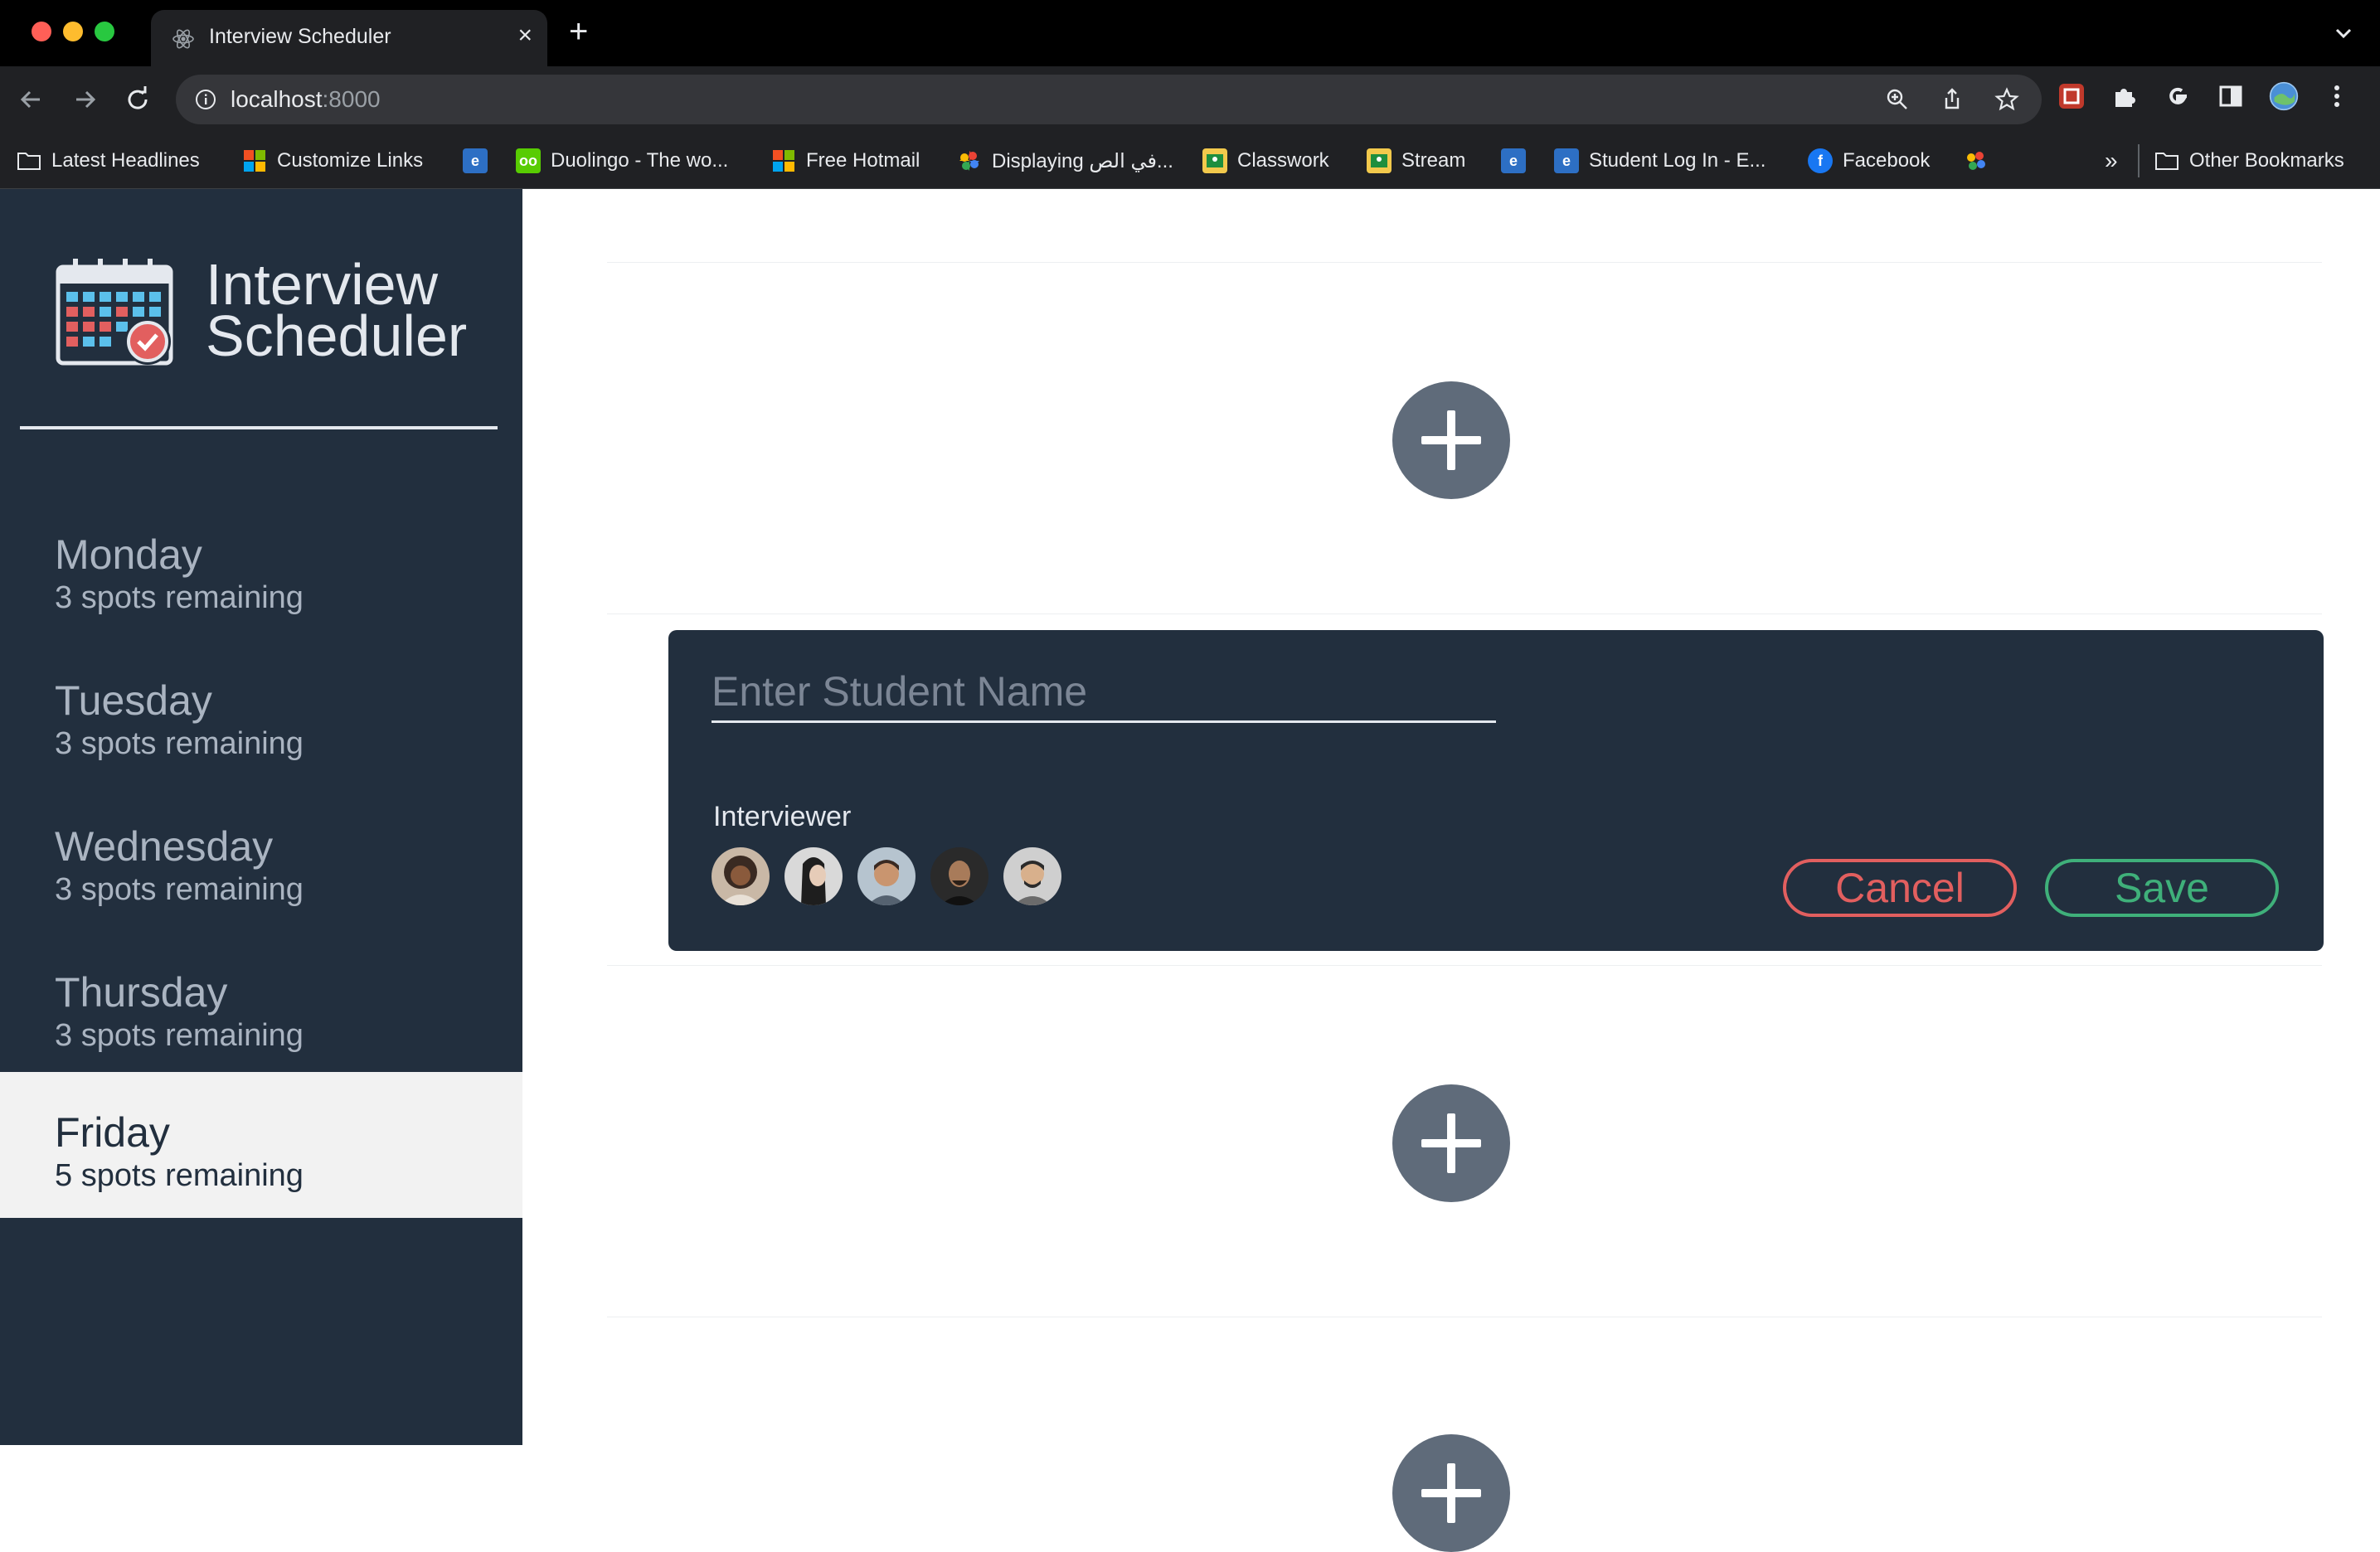 The height and width of the screenshot is (1552, 2380). I want to click on address-bar: localhost:8000, so click(1109, 99).